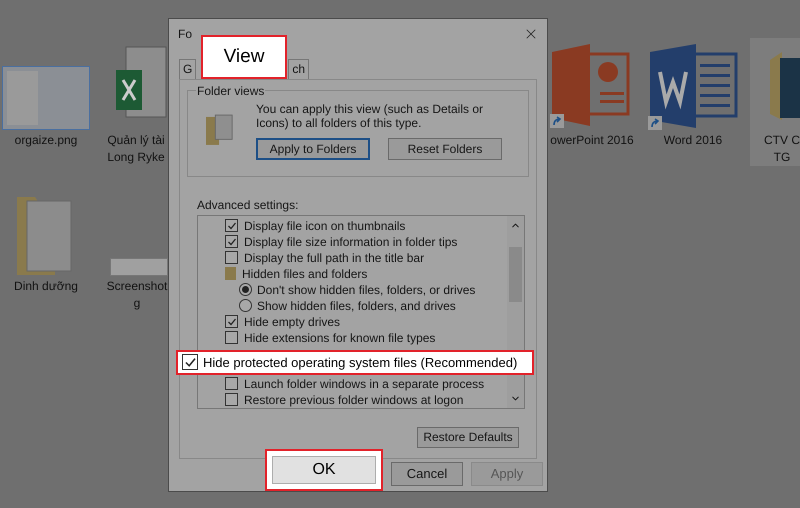  What do you see at coordinates (248, 205) in the screenshot?
I see `advanced-settings-label: Advanced settings:` at bounding box center [248, 205].